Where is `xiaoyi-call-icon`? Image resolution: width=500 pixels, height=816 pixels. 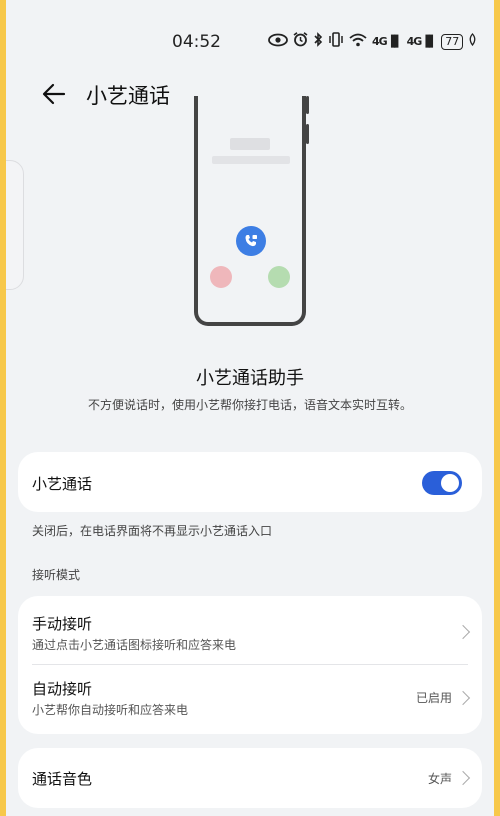 xiaoyi-call-icon is located at coordinates (251, 241).